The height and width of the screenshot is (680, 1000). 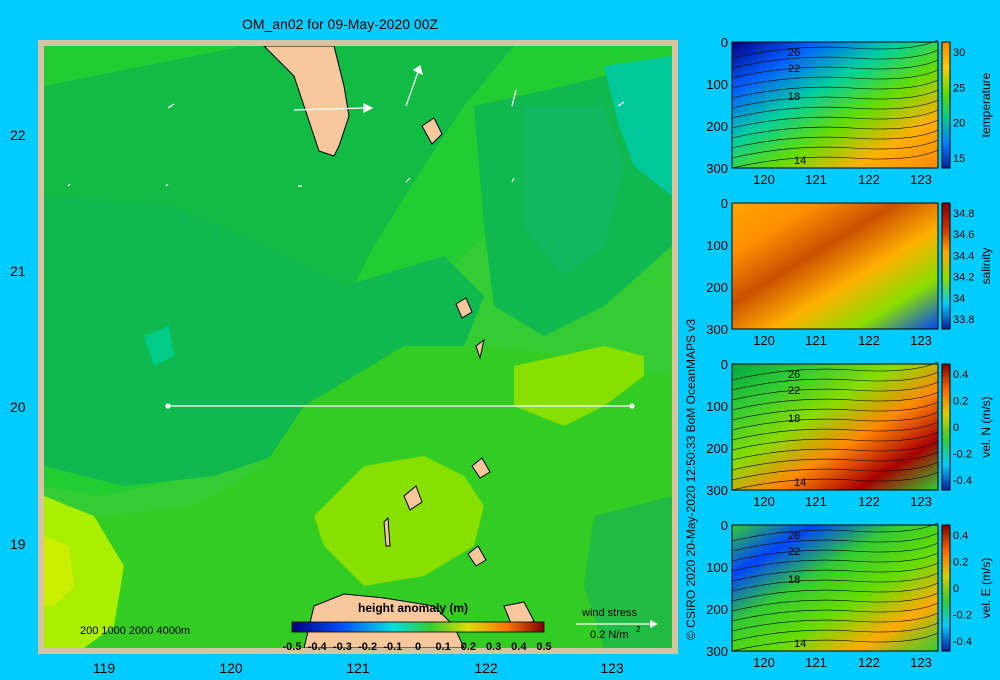 What do you see at coordinates (342, 647) in the screenshot?
I see `colorbar-tick-label: -0.3` at bounding box center [342, 647].